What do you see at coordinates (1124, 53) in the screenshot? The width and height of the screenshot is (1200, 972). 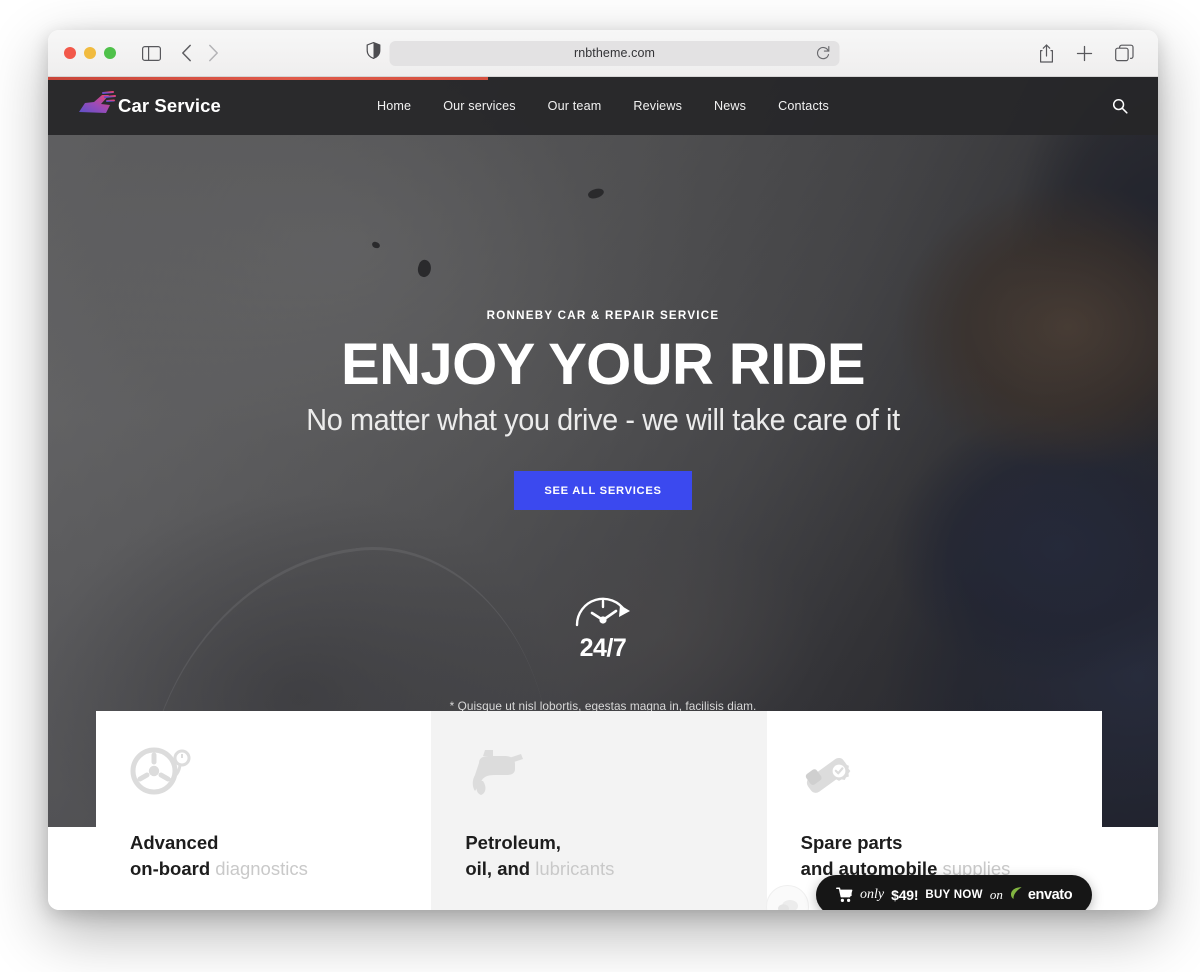 I see `tab-overview-icon` at bounding box center [1124, 53].